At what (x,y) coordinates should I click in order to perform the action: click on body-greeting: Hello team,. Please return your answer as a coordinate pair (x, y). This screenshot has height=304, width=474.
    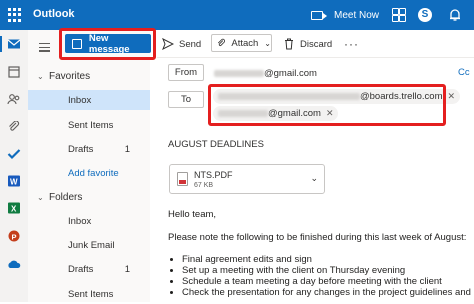
    Looking at the image, I should click on (192, 214).